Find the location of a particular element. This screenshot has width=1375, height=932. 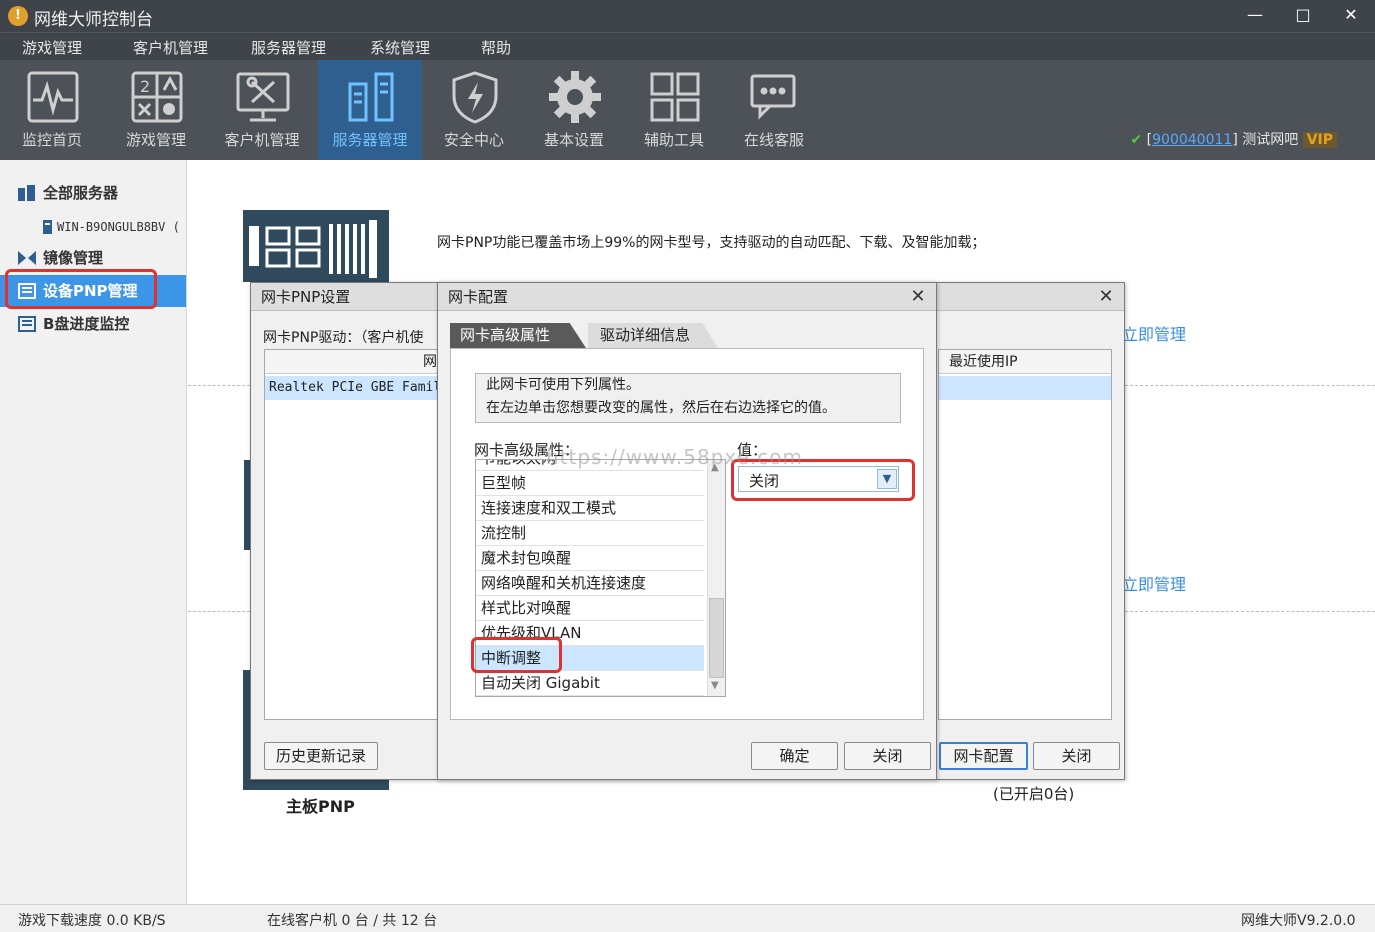

server-node-icon is located at coordinates (47, 227).